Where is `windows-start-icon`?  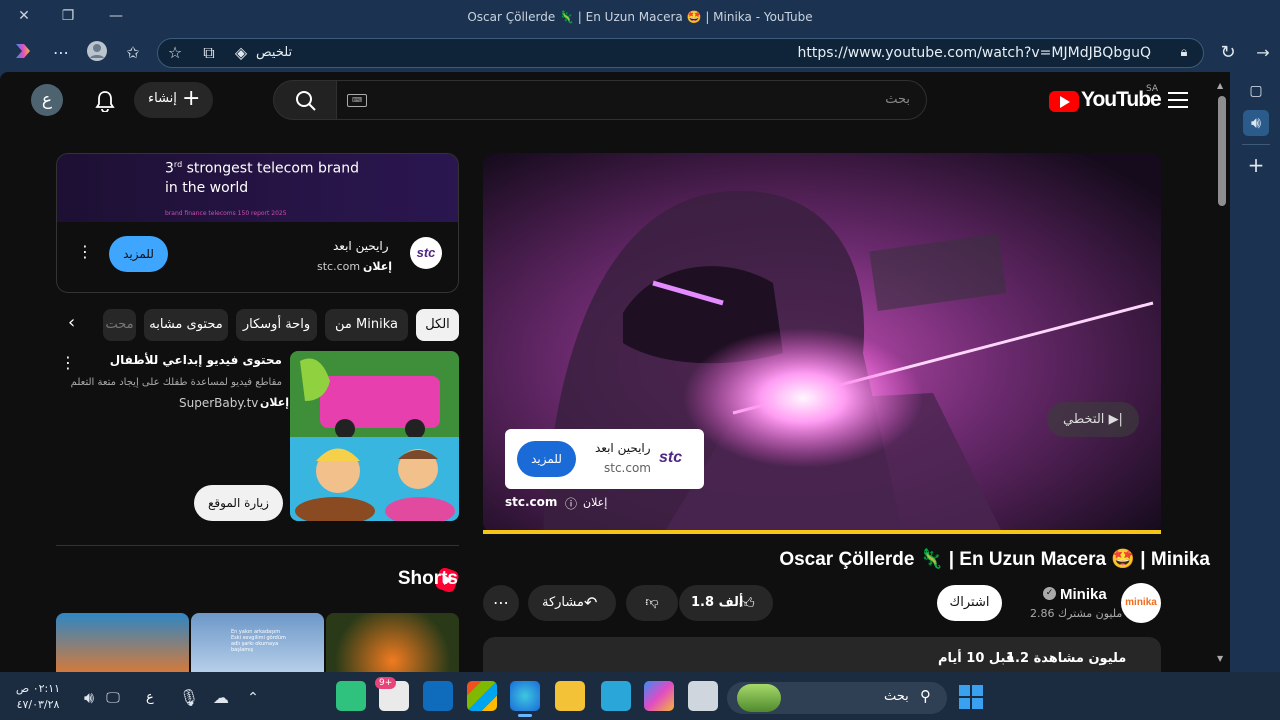 windows-start-icon is located at coordinates (971, 697).